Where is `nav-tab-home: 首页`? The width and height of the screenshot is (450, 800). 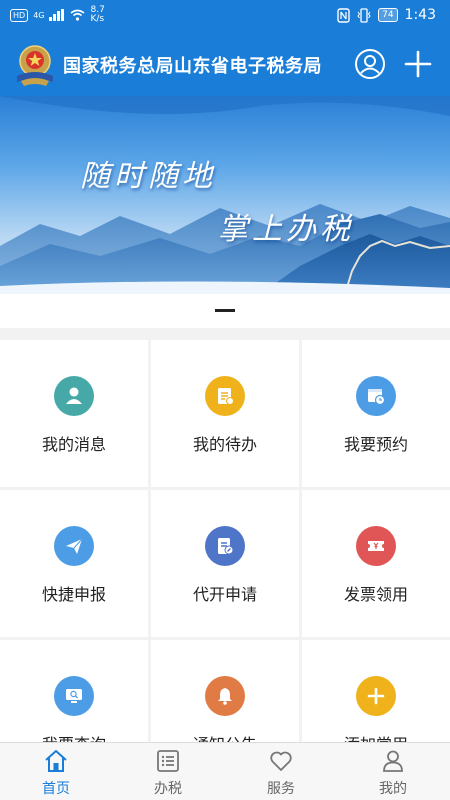
nav-tab-home: 首页 is located at coordinates (56, 771).